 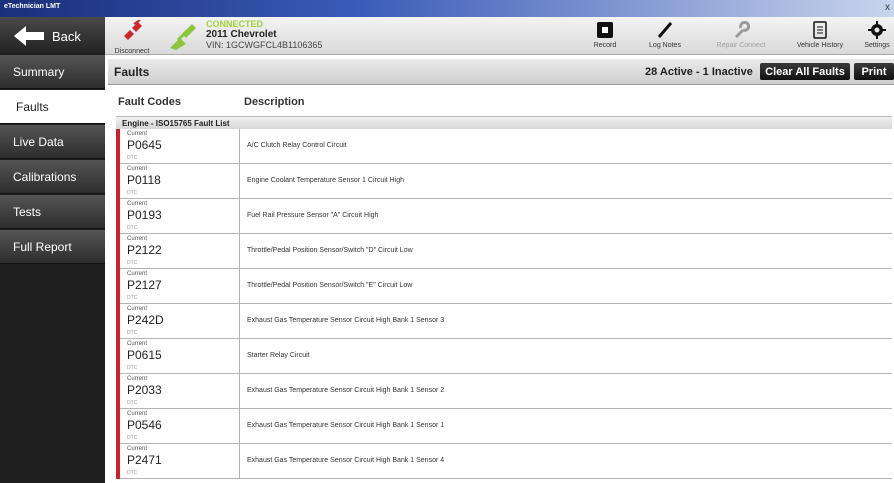 What do you see at coordinates (144, 425) in the screenshot?
I see `fault-code: P0546` at bounding box center [144, 425].